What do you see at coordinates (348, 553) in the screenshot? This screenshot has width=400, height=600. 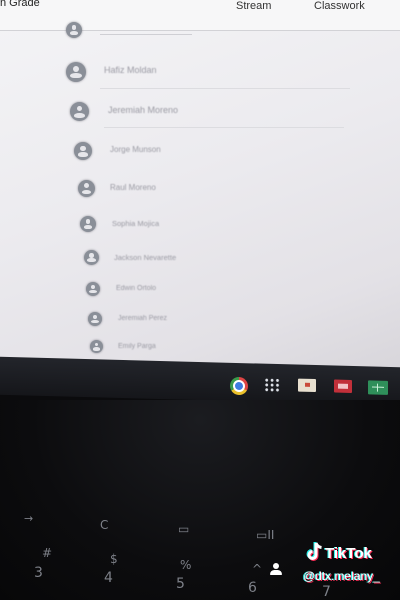 I see `tiktok-brand: TikTok` at bounding box center [348, 553].